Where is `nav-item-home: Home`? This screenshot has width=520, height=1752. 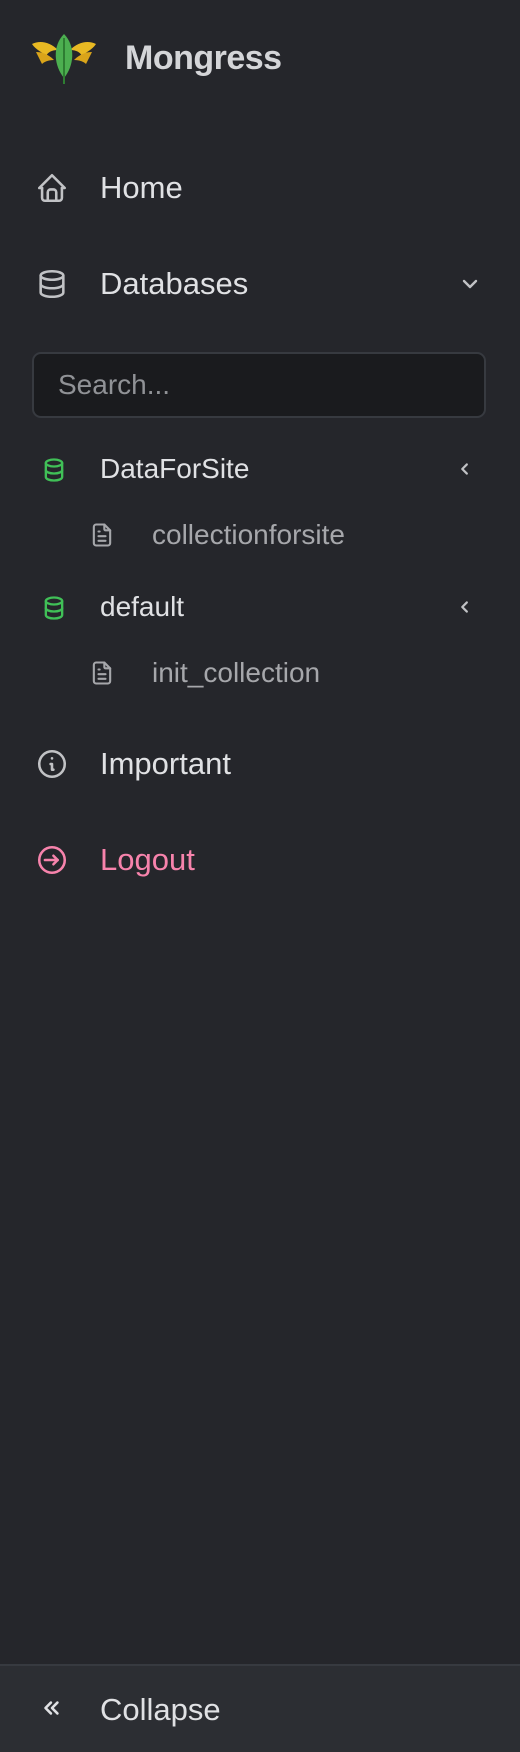
nav-item-home: Home is located at coordinates (260, 188).